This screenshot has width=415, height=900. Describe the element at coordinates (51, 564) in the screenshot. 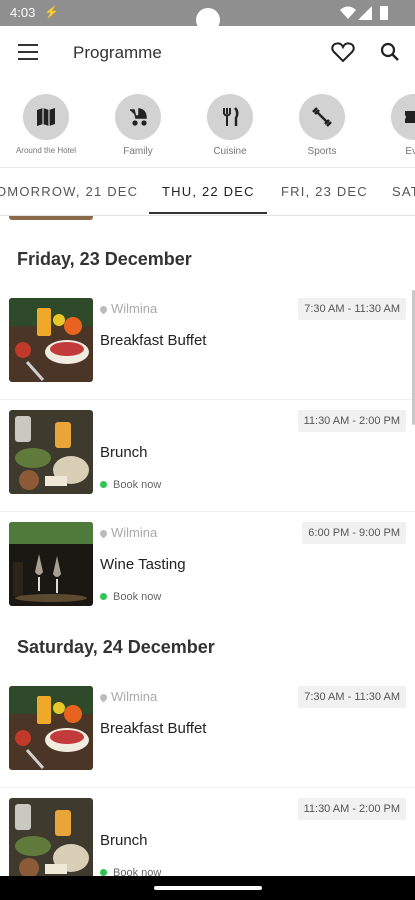

I see `wine-tasting-image` at that location.